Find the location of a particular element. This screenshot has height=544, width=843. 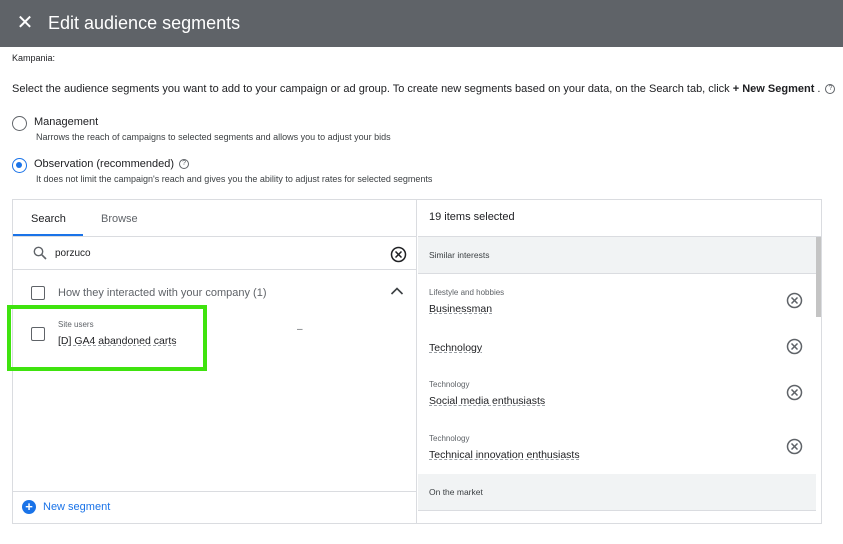

selected-item-category: Lifestyle and hobbies is located at coordinates (467, 292).